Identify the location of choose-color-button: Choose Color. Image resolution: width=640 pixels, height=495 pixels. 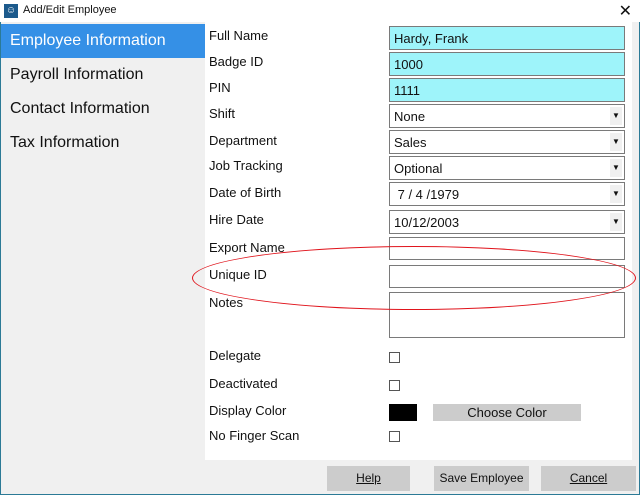
(507, 412).